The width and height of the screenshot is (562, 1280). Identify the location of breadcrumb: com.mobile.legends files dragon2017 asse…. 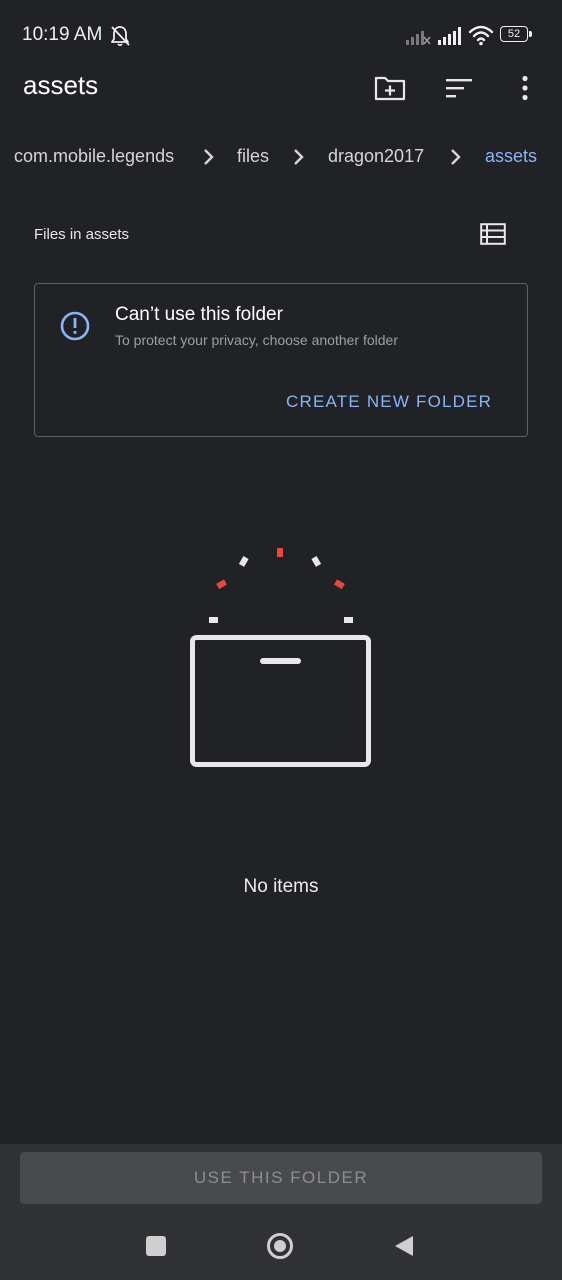
(281, 157).